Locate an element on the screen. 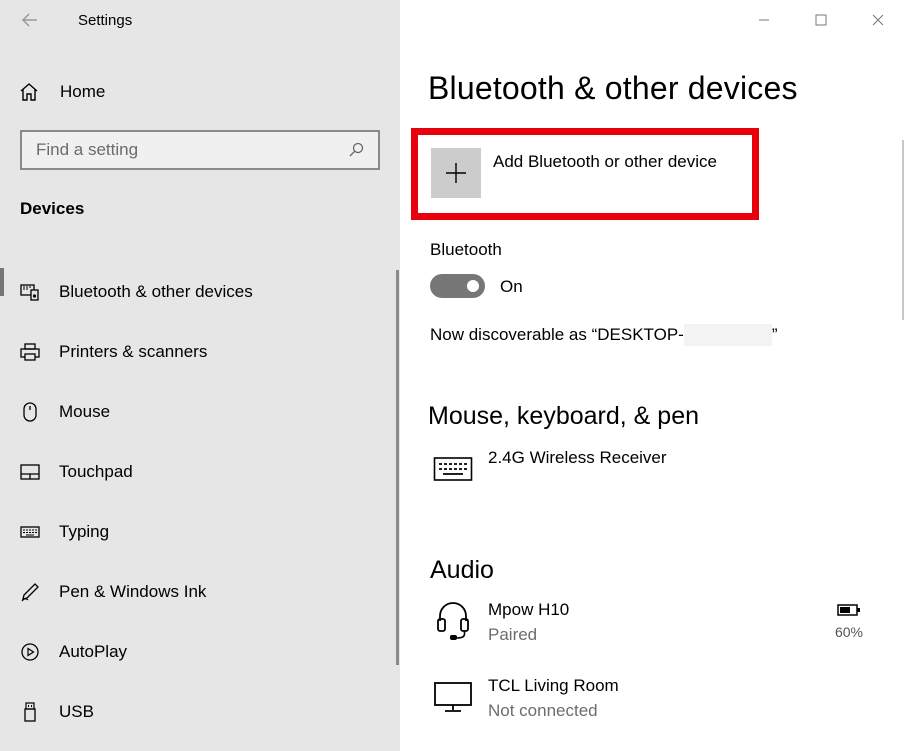 The width and height of the screenshot is (906, 751). discoverable-text: Now discoverable as “DESKTOP- ” is located at coordinates (604, 335).